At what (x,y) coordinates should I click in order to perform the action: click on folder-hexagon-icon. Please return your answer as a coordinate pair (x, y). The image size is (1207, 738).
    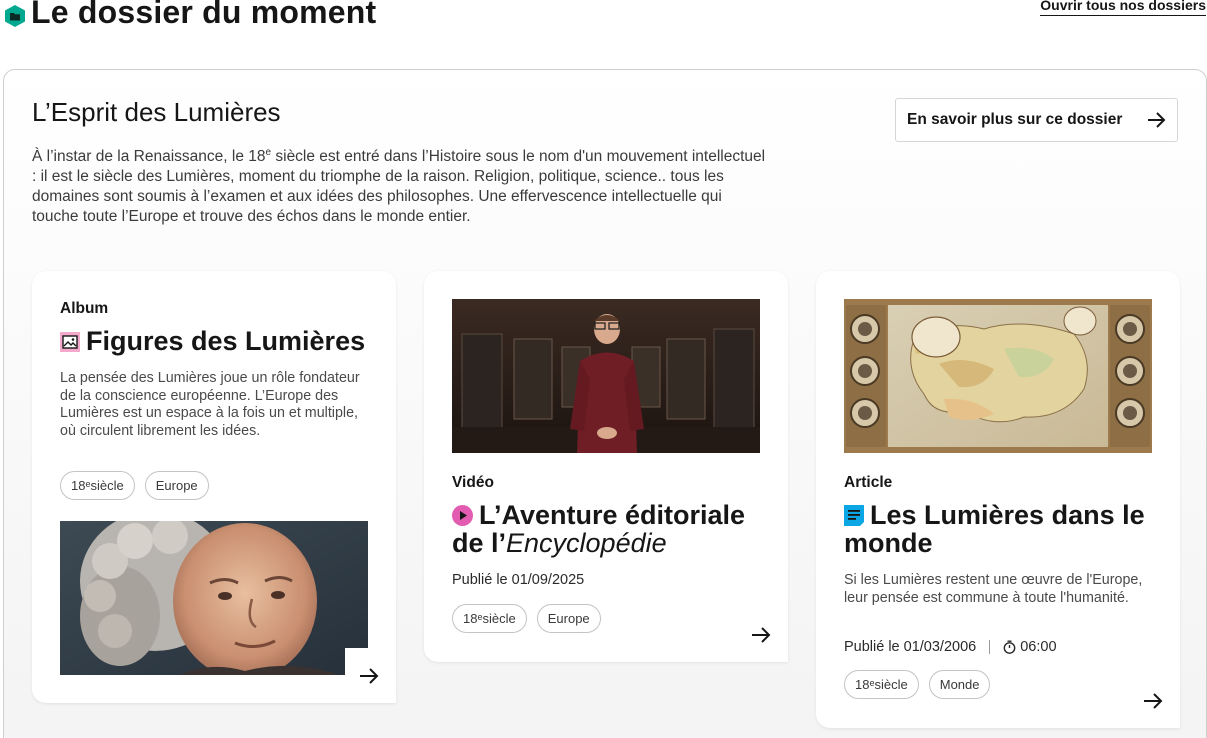
    Looking at the image, I should click on (15, 16).